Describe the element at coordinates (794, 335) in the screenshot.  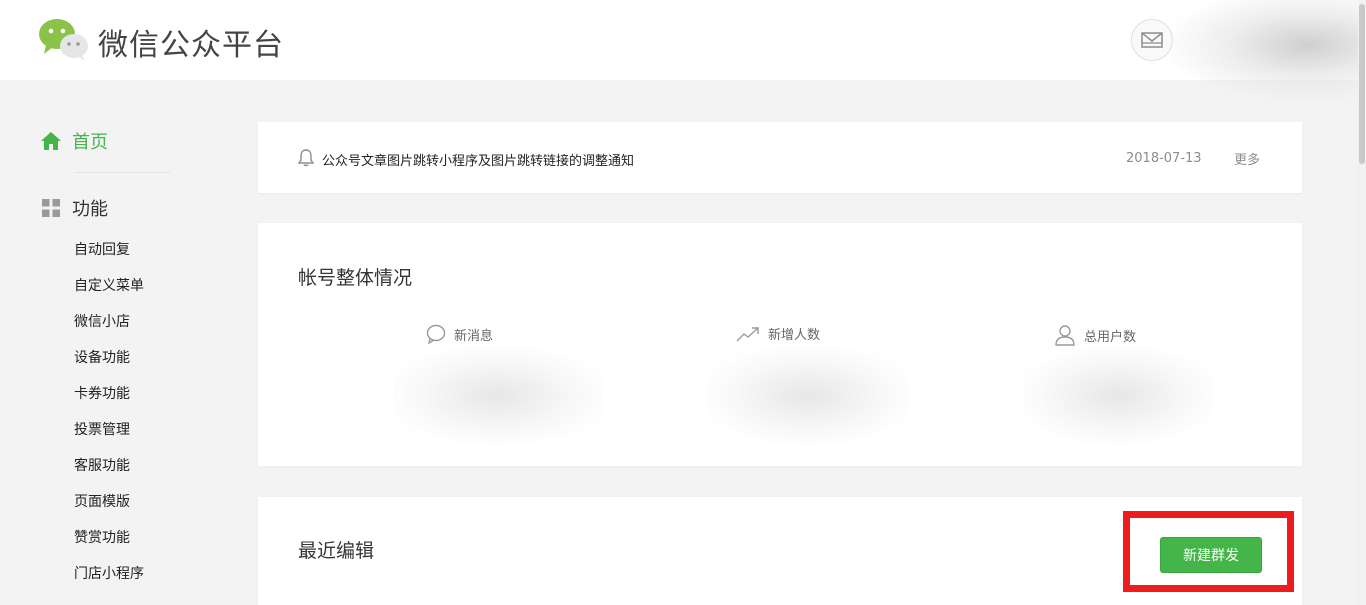
I see `stat-label: 新增人数` at that location.